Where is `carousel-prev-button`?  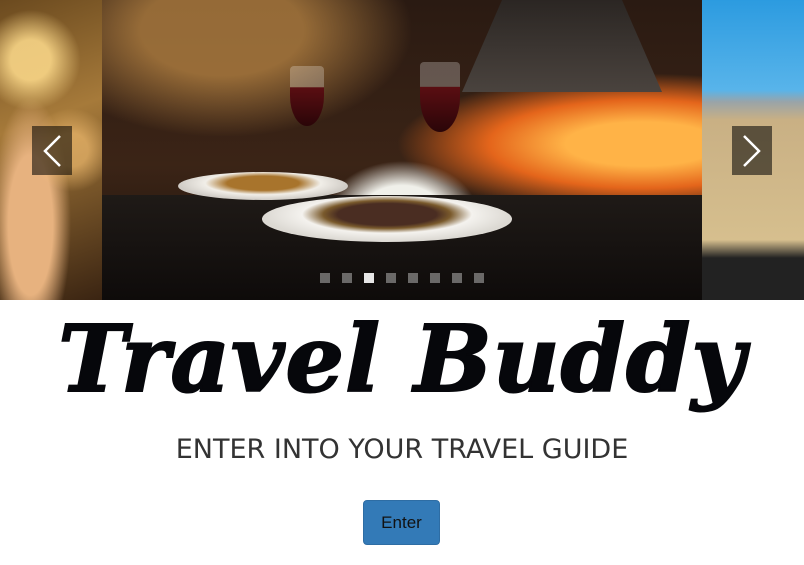 carousel-prev-button is located at coordinates (52, 150).